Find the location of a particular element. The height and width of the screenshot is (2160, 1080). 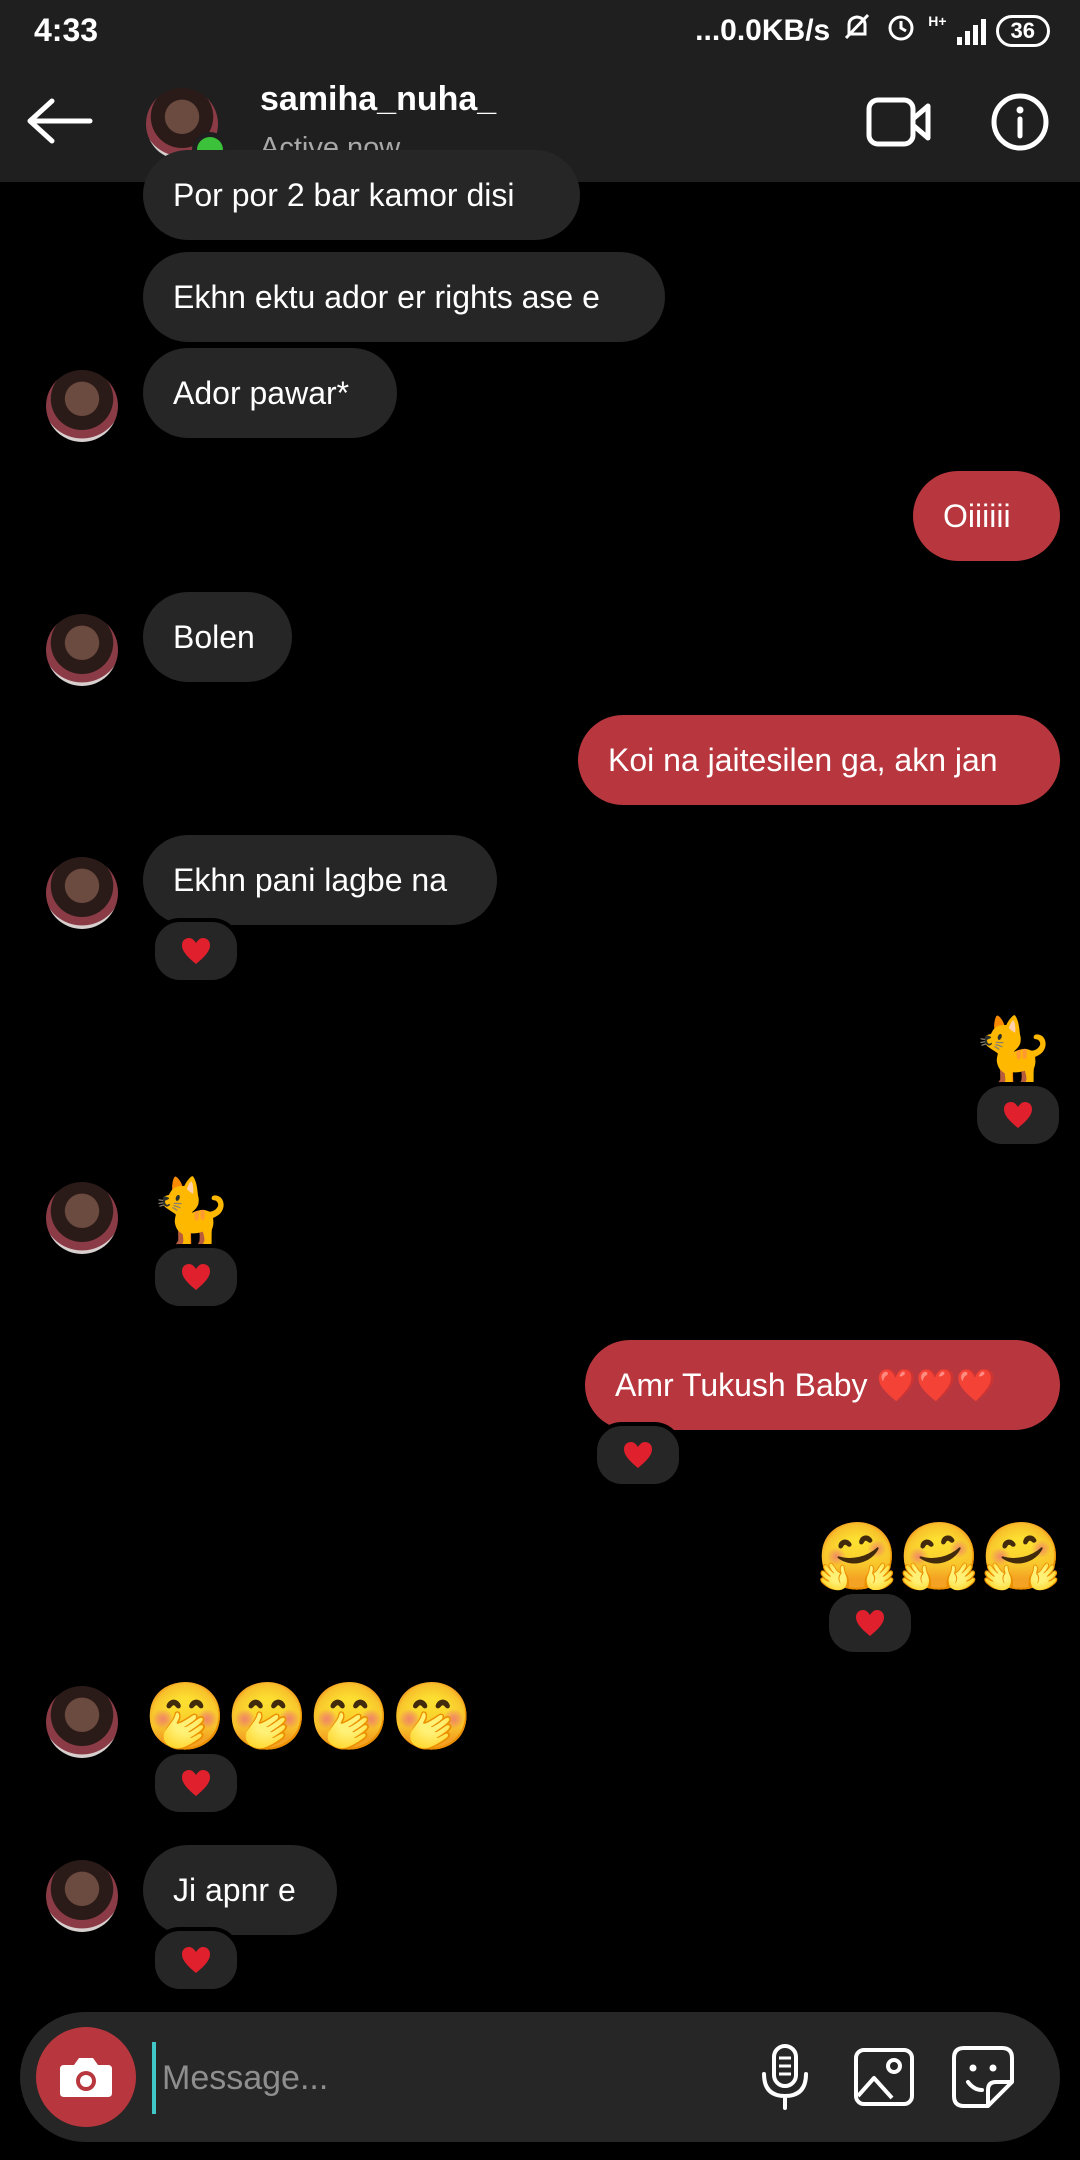

gallery-button is located at coordinates (884, 2077).